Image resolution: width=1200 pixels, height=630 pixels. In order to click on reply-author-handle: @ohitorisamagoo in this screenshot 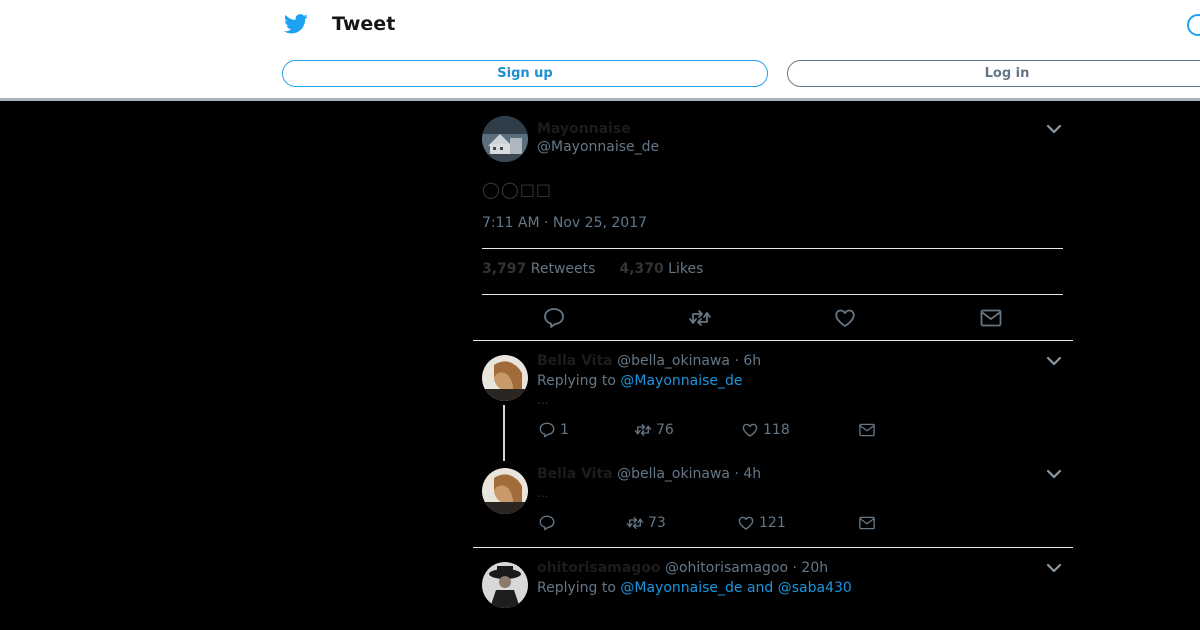, I will do `click(726, 568)`.